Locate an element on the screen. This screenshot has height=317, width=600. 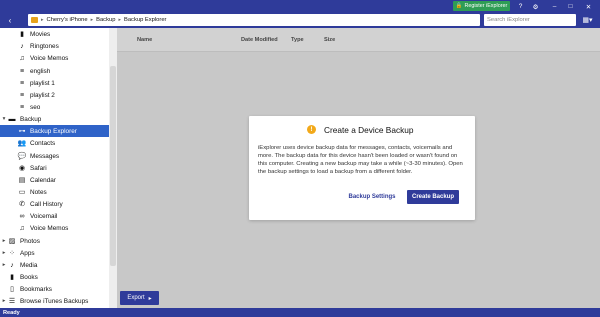
sidebar-item-seo: ≡ seo is located at coordinates (54, 107).